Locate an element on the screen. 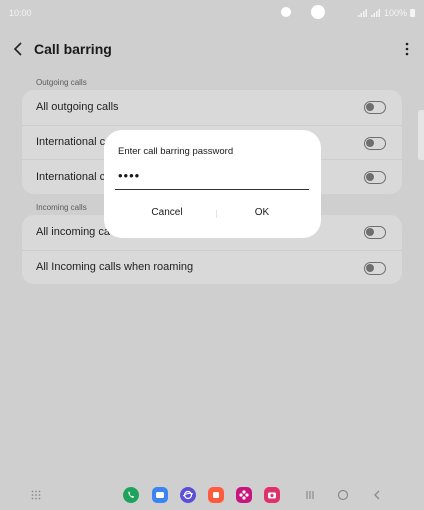 This screenshot has width=424, height=510. status-right: 100% is located at coordinates (386, 13).